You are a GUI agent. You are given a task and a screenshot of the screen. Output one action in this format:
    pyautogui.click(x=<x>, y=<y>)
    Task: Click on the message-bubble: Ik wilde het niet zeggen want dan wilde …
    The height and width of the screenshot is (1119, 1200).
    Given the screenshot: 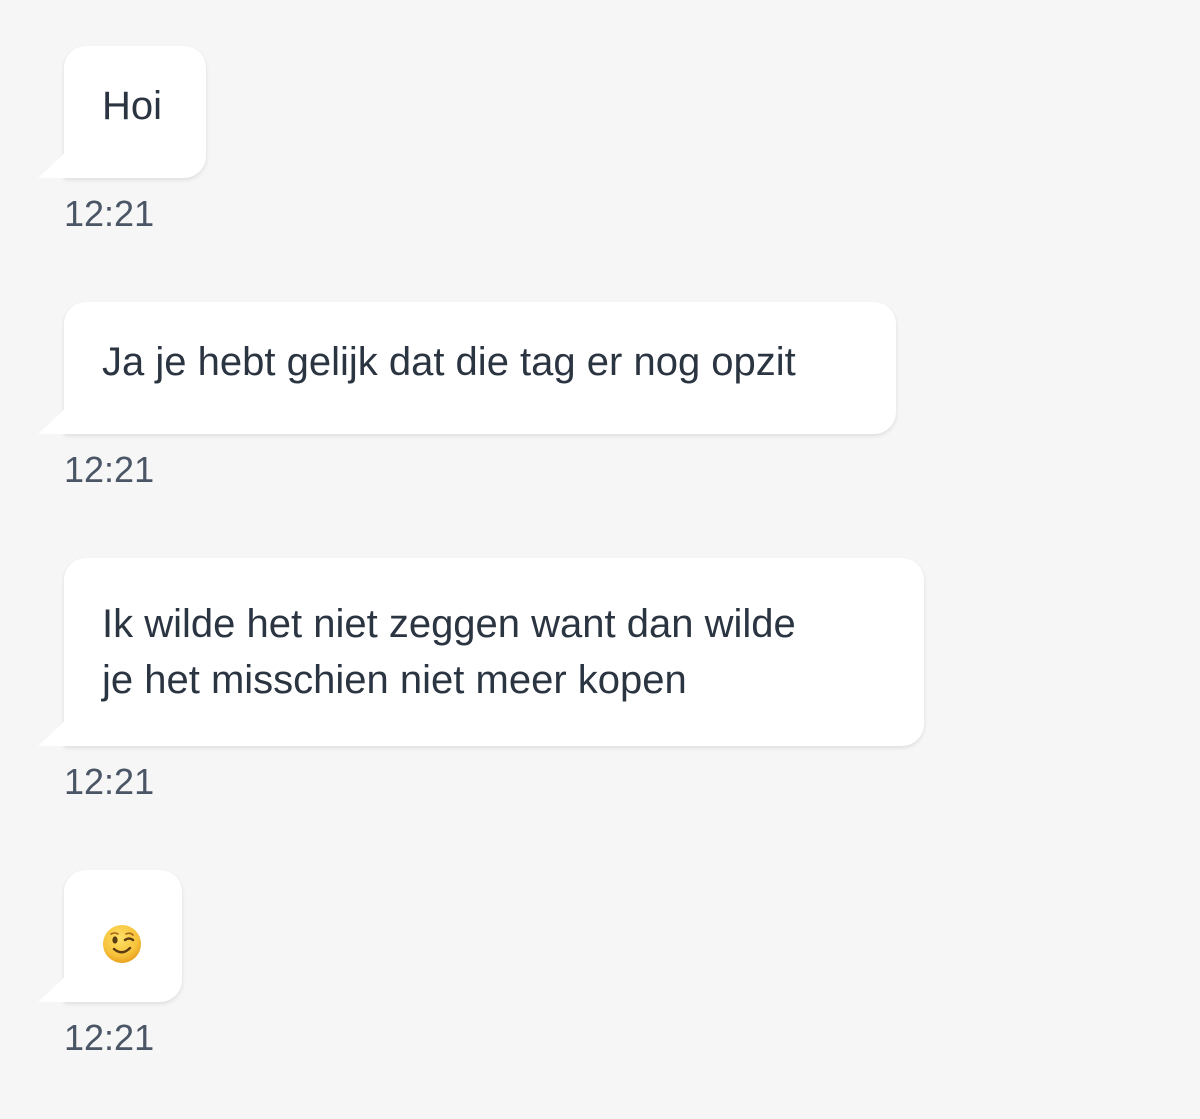 What is the action you would take?
    pyautogui.click(x=481, y=652)
    